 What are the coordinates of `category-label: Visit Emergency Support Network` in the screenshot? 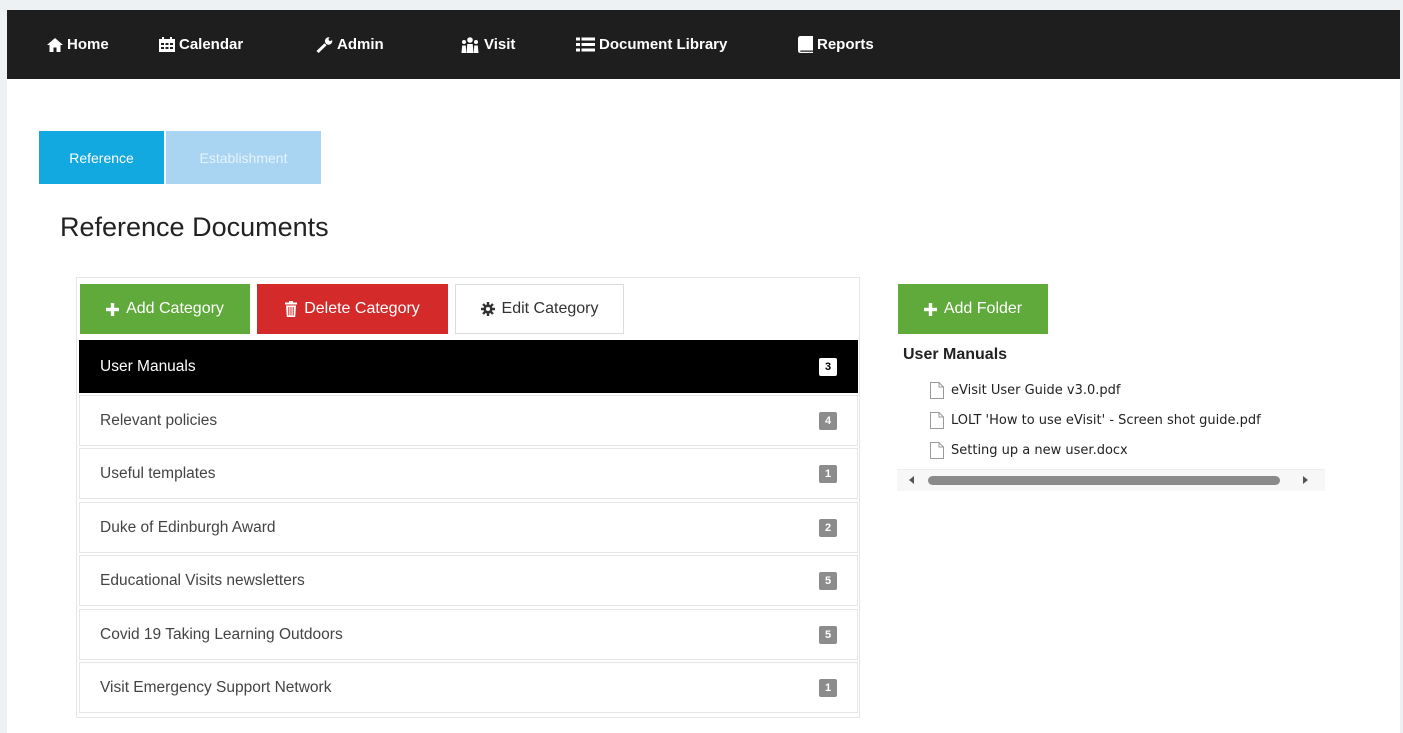 It's located at (216, 687).